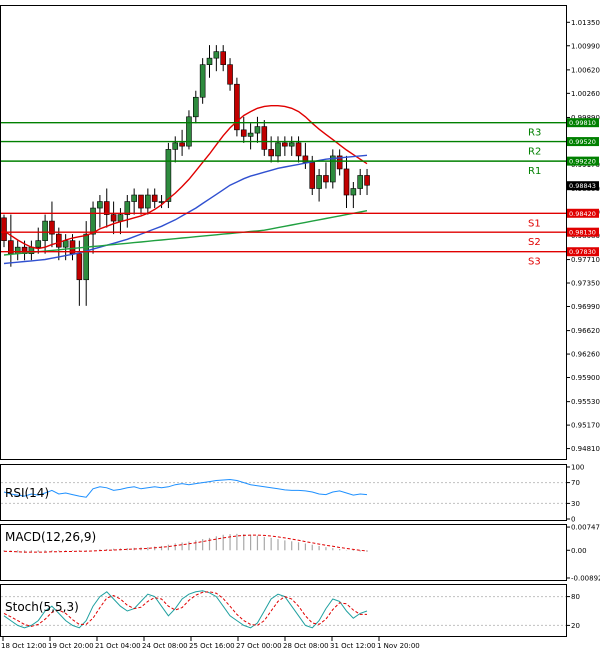 Image resolution: width=600 pixels, height=654 pixels. I want to click on macd-tick-label: 0.007478, so click(585, 528).